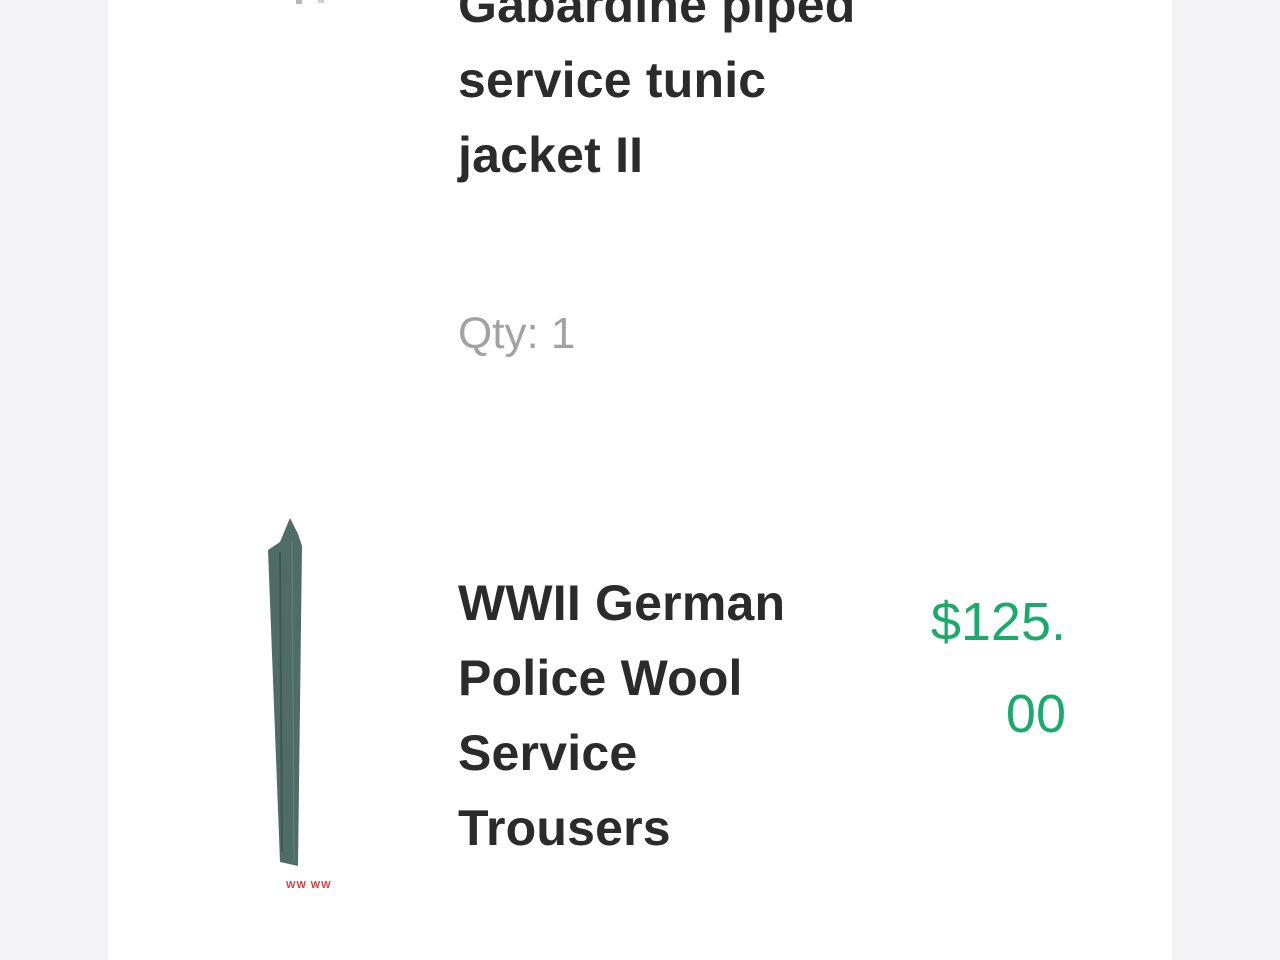 This screenshot has height=960, width=1280. Describe the element at coordinates (309, 885) in the screenshot. I see `thumbnail-watermark: WW WW` at that location.